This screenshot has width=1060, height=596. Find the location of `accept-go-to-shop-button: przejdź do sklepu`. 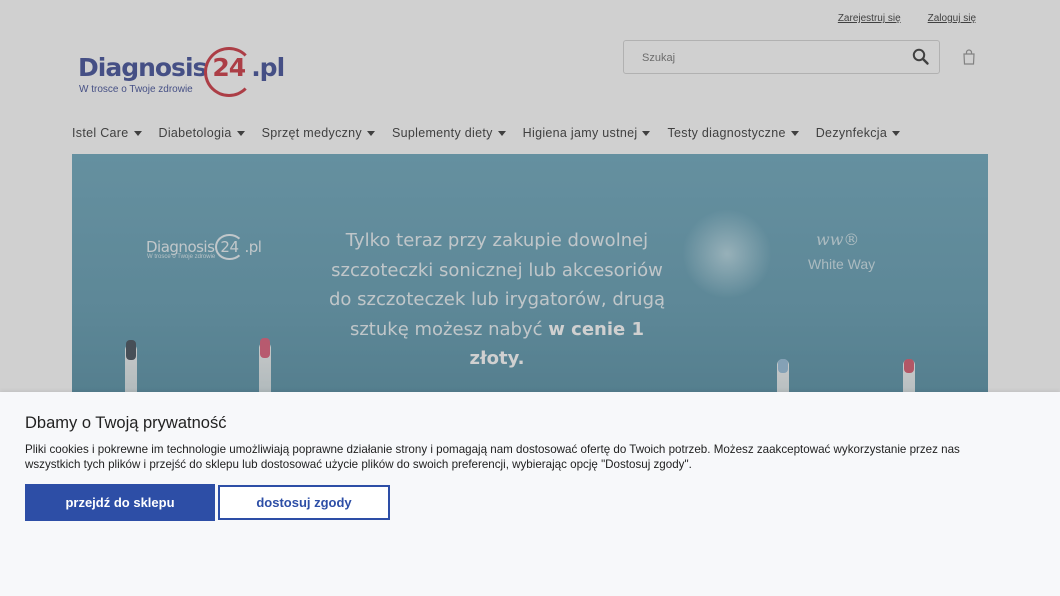

accept-go-to-shop-button: przejdź do sklepu is located at coordinates (120, 502).